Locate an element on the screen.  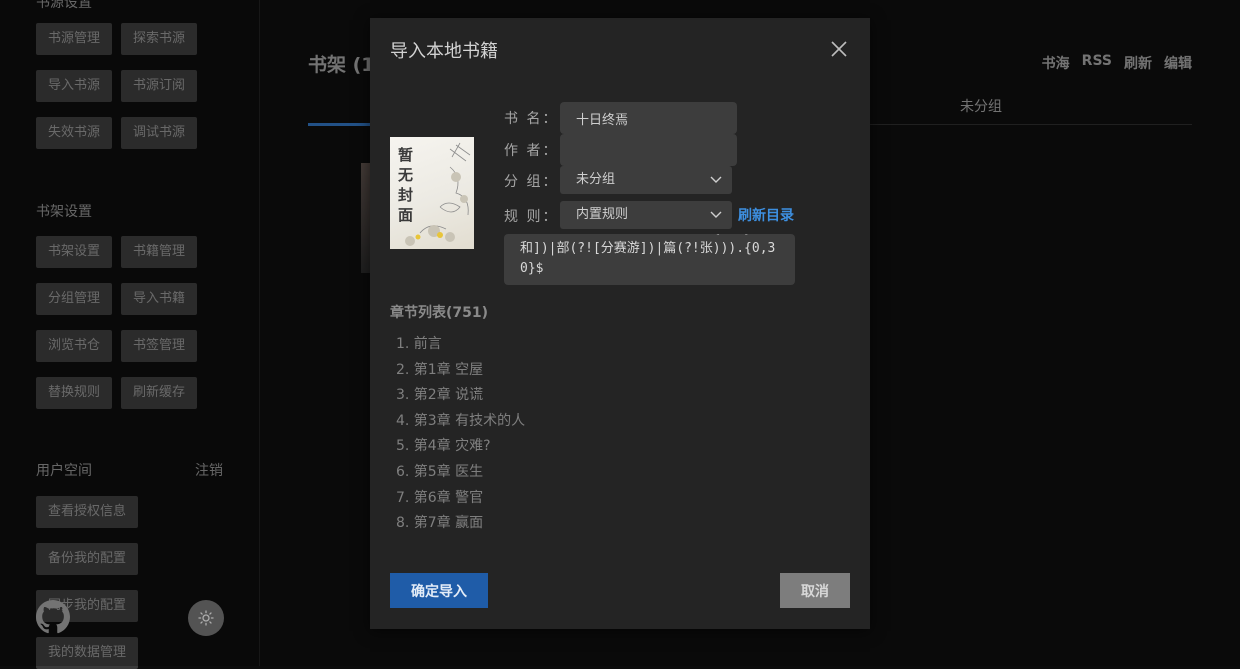
group-select: 未分组 is located at coordinates (646, 180).